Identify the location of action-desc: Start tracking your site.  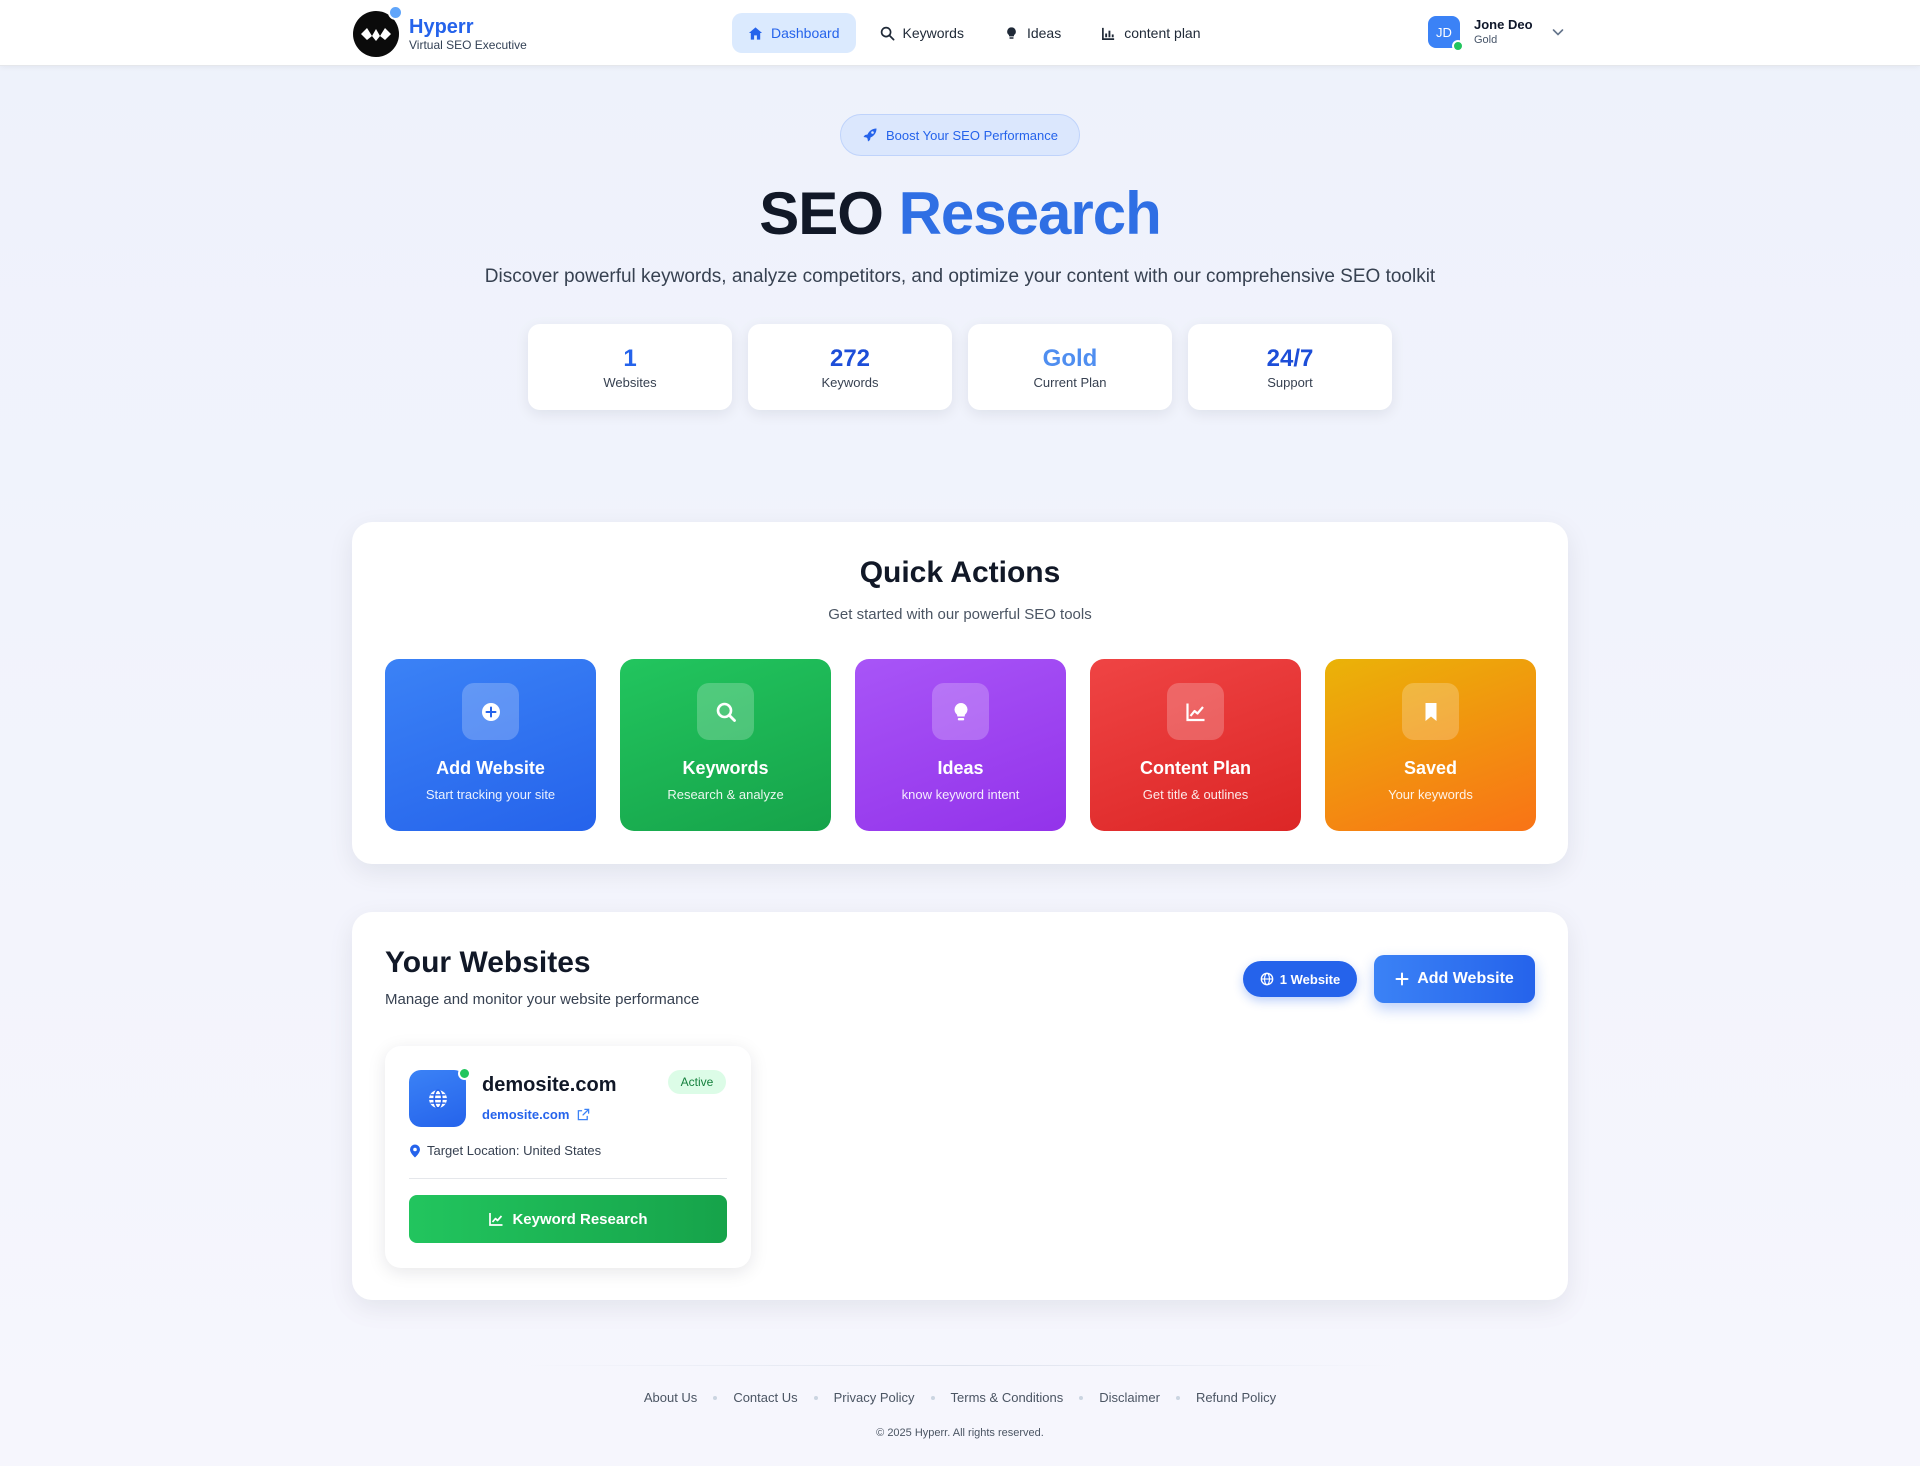
(490, 794).